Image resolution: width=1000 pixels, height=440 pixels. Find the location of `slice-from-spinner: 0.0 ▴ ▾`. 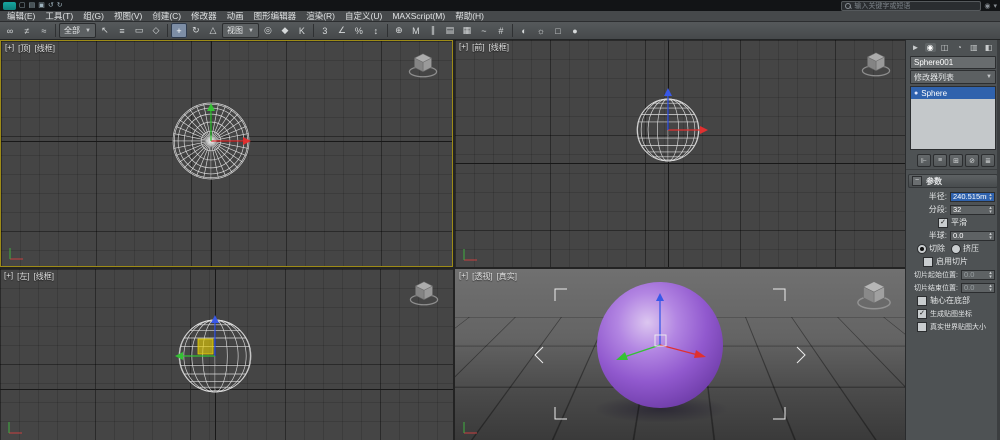

slice-from-spinner: 0.0 ▴ ▾ is located at coordinates (978, 274).